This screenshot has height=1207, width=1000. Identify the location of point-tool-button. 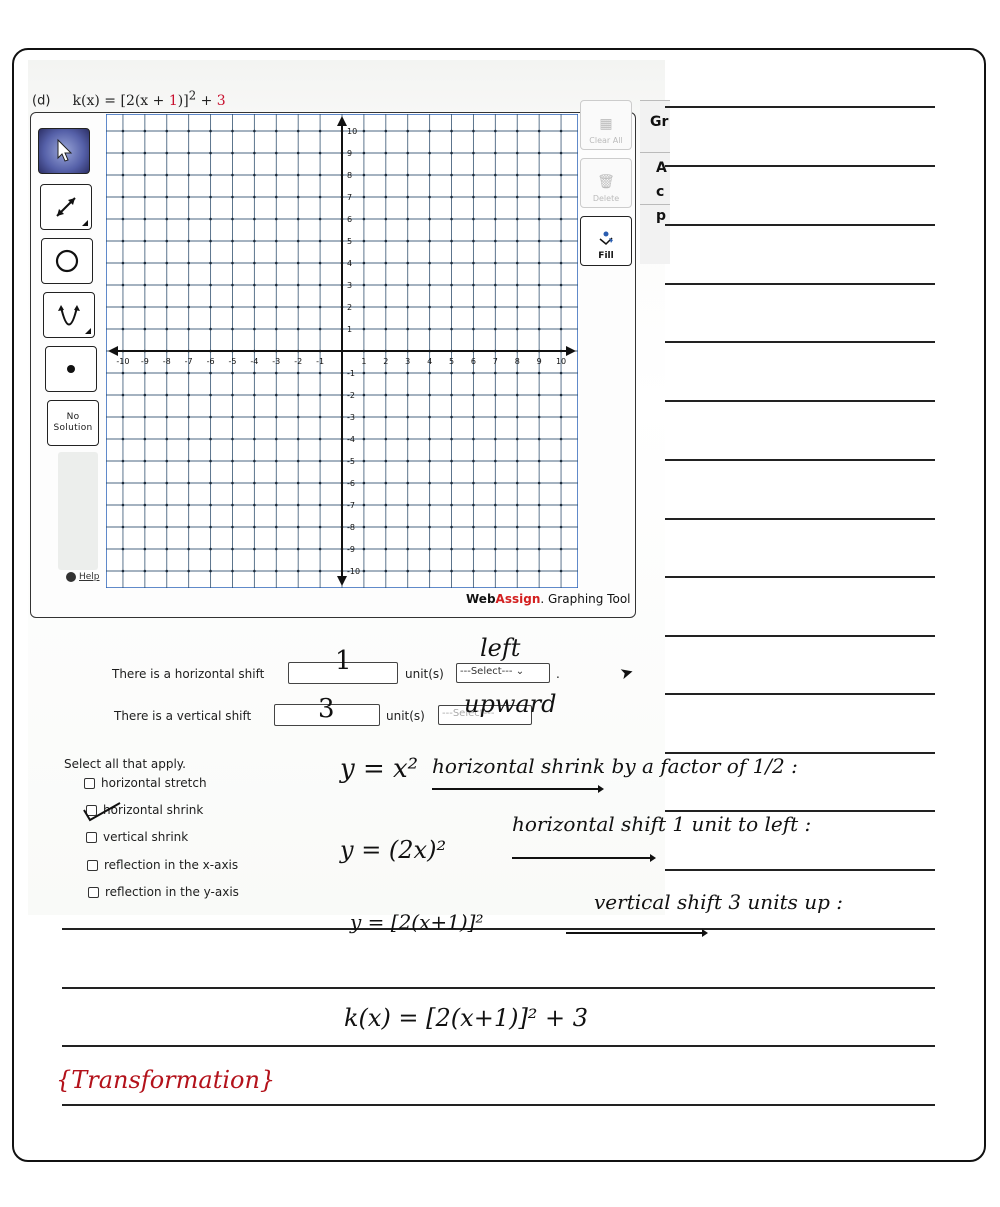
(71, 369).